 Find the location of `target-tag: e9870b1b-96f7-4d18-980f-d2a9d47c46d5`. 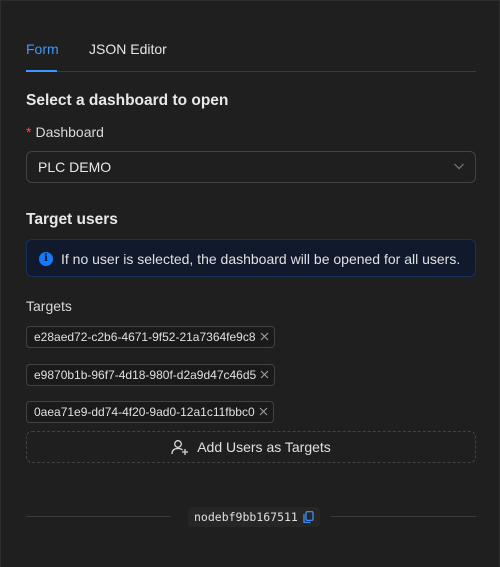

target-tag: e9870b1b-96f7-4d18-980f-d2a9d47c46d5 is located at coordinates (151, 375).